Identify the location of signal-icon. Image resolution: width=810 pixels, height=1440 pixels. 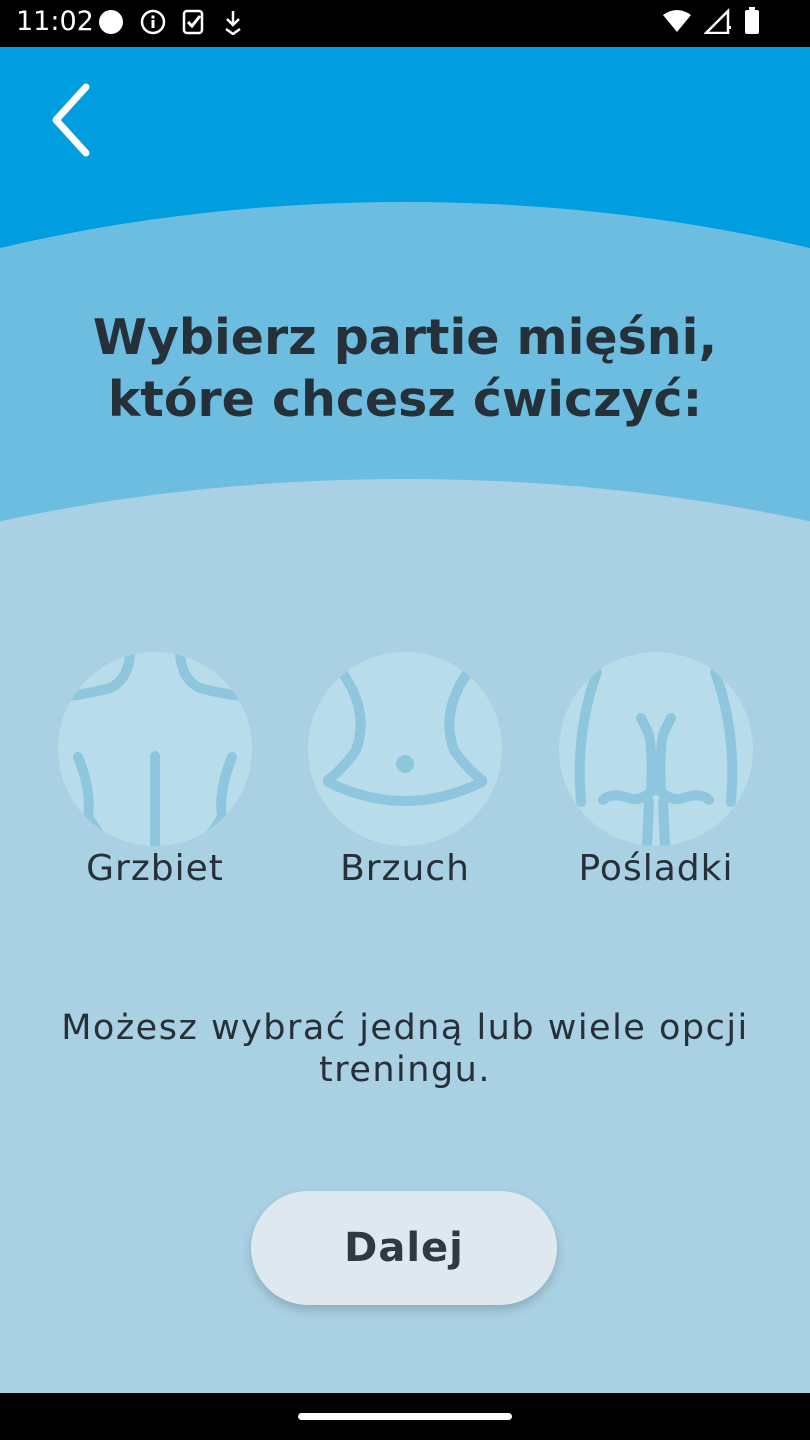
(717, 22).